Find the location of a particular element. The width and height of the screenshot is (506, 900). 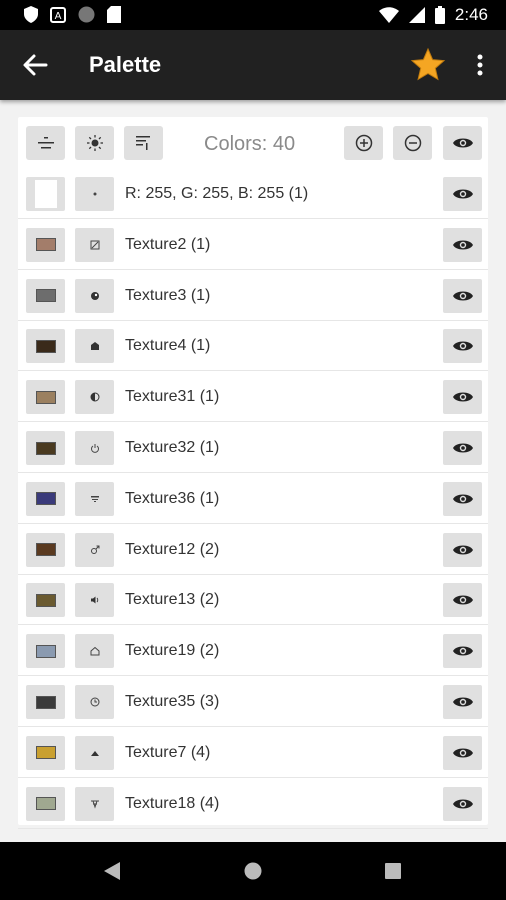

male-icon is located at coordinates (95, 550).